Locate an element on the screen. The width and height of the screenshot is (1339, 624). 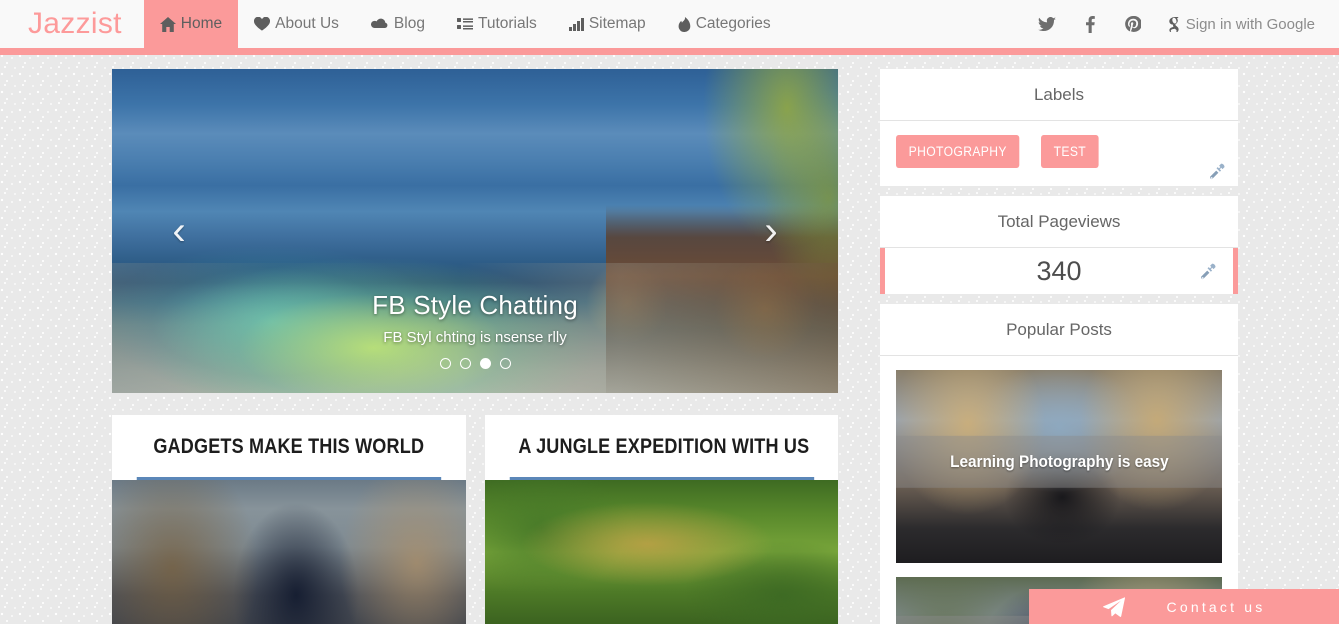
cloud-icon is located at coordinates (379, 24).